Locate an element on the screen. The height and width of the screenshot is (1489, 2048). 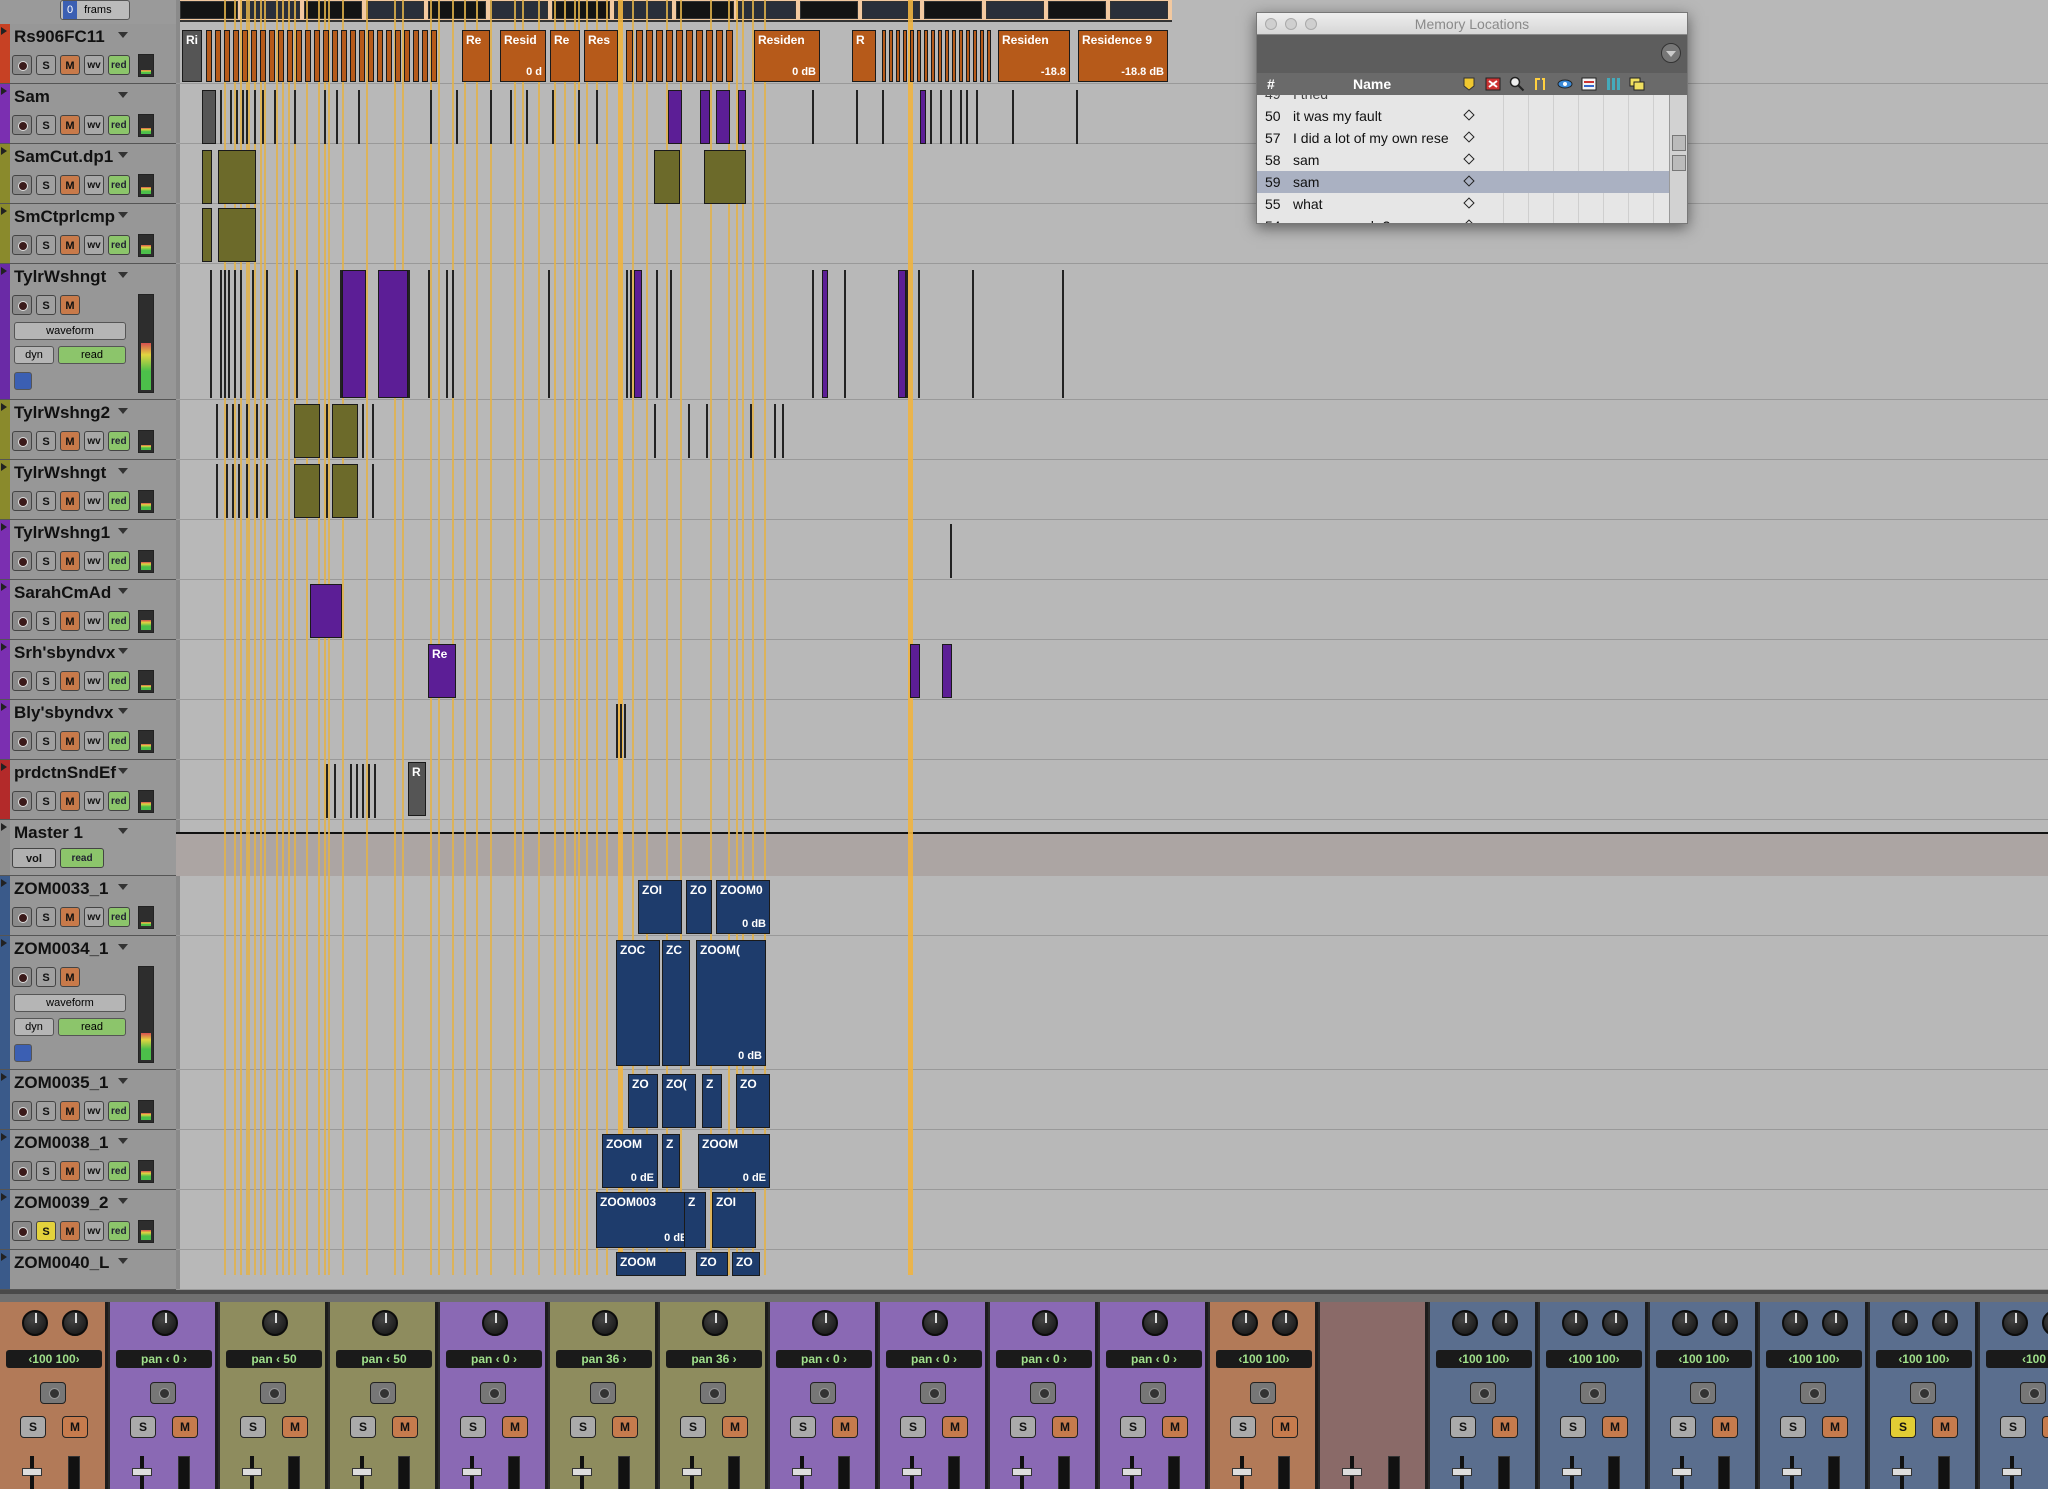
track-header: TylrWshngt S Mwaveform dyn read is located at coordinates (88, 332).